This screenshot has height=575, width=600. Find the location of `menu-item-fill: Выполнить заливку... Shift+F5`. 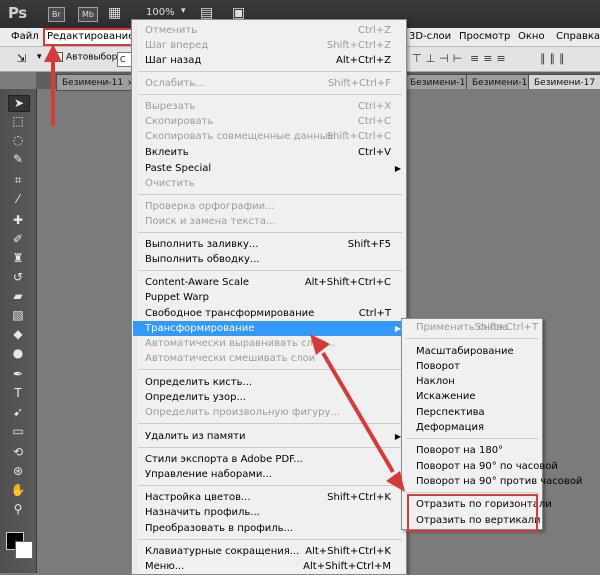

menu-item-fill: Выполнить заливку... Shift+F5 is located at coordinates (269, 244).